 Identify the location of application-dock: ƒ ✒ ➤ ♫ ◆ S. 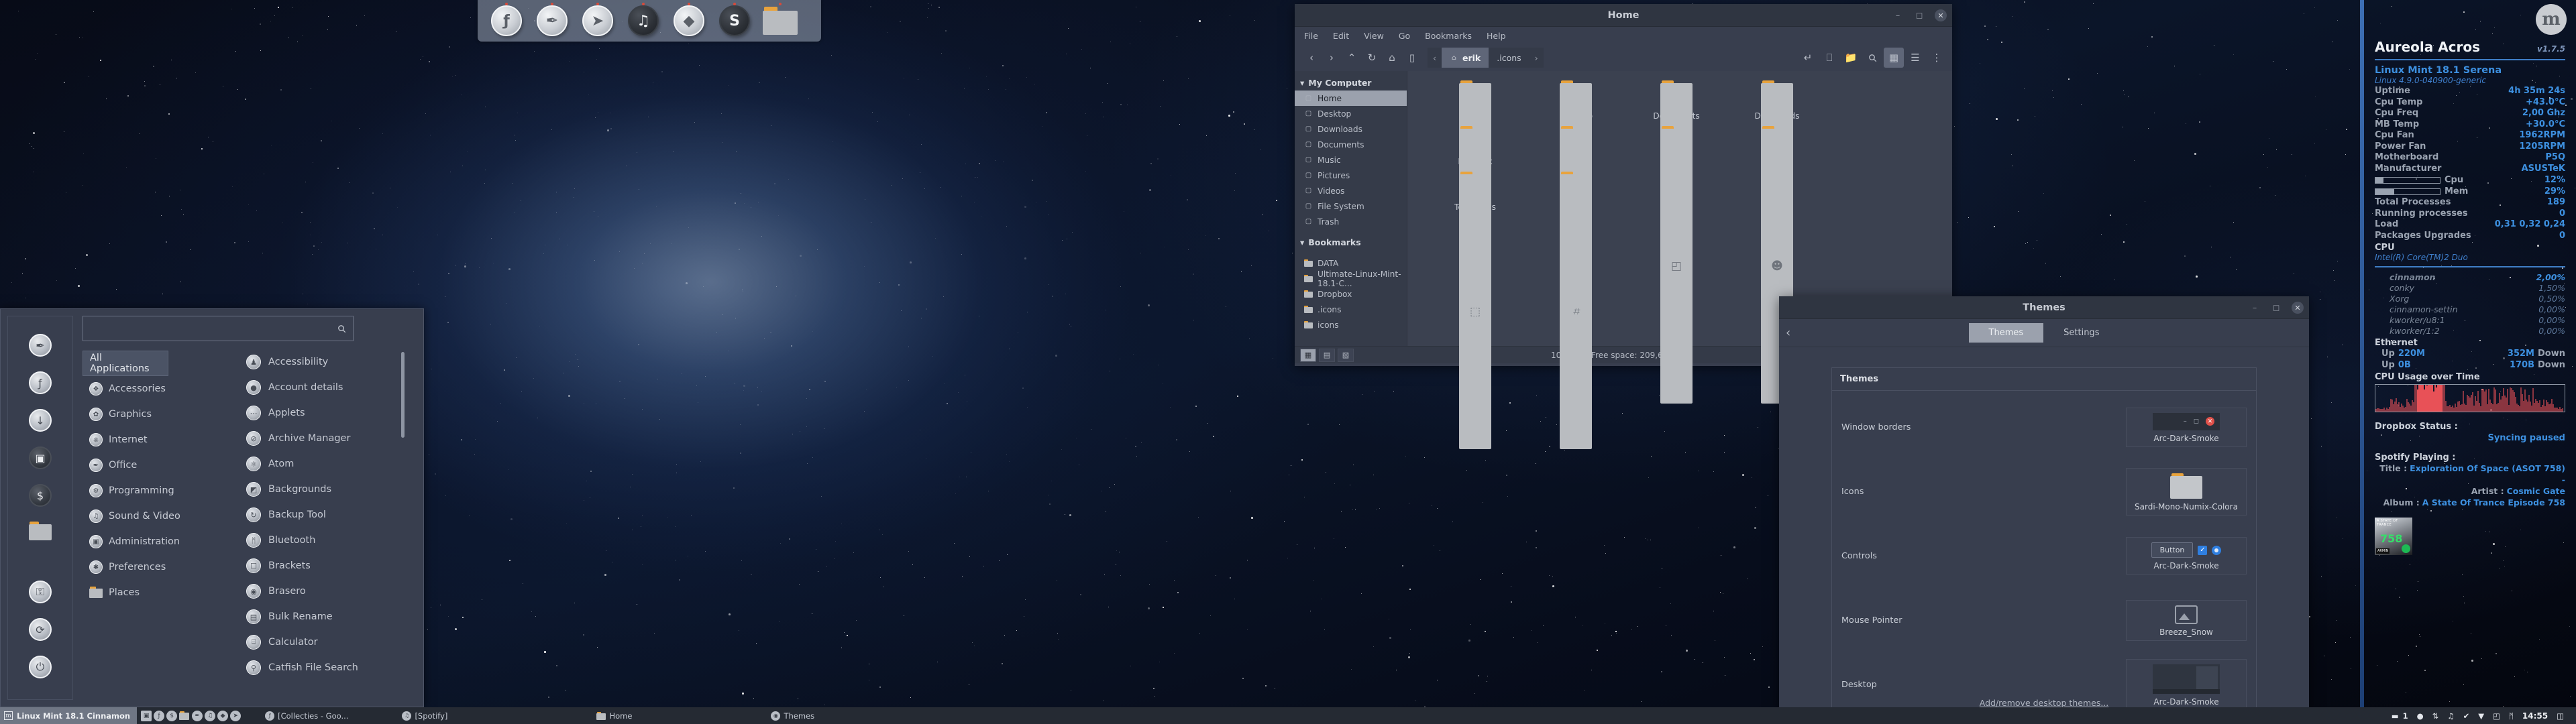
(649, 21).